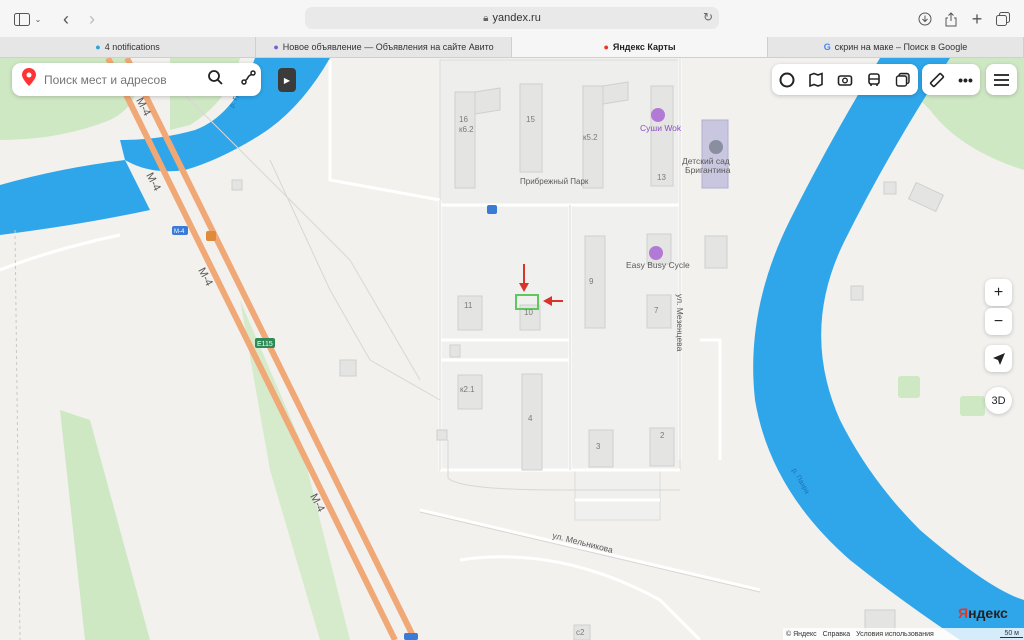  Describe the element at coordinates (528, 312) in the screenshot. I see `building-number: 10` at that location.